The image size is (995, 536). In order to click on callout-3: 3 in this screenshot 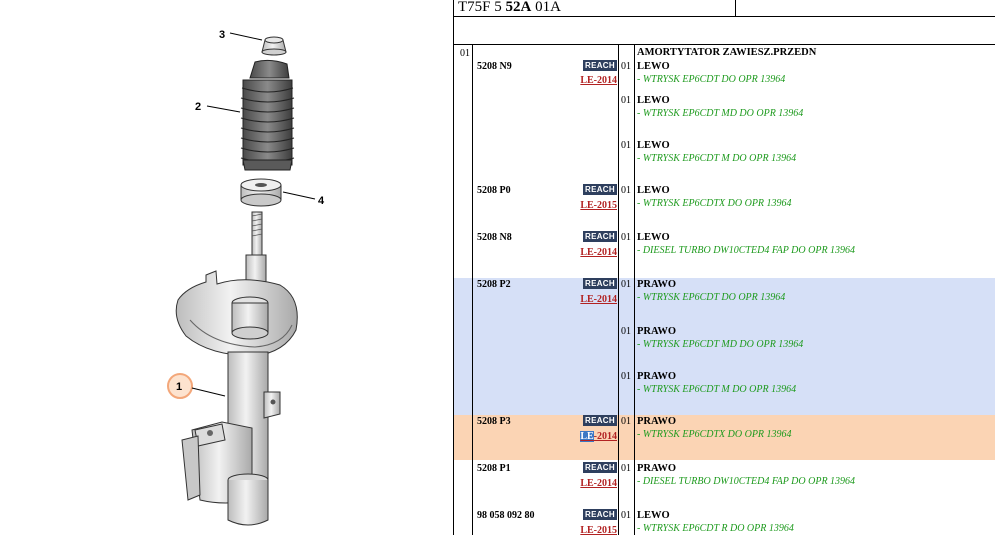, I will do `click(222, 35)`.